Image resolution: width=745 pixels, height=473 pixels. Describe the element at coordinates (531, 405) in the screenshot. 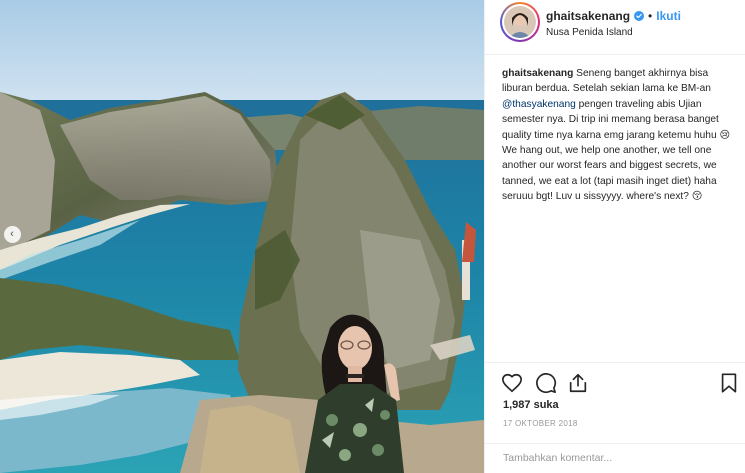

I see `likes-count: 1,987 suka` at that location.